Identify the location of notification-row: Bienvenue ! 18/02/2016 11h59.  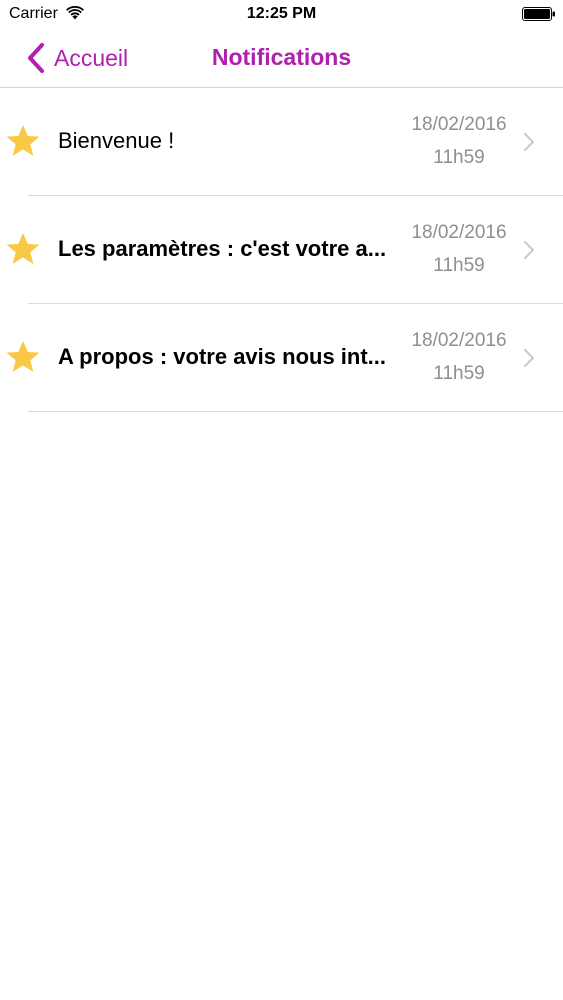
(281, 142).